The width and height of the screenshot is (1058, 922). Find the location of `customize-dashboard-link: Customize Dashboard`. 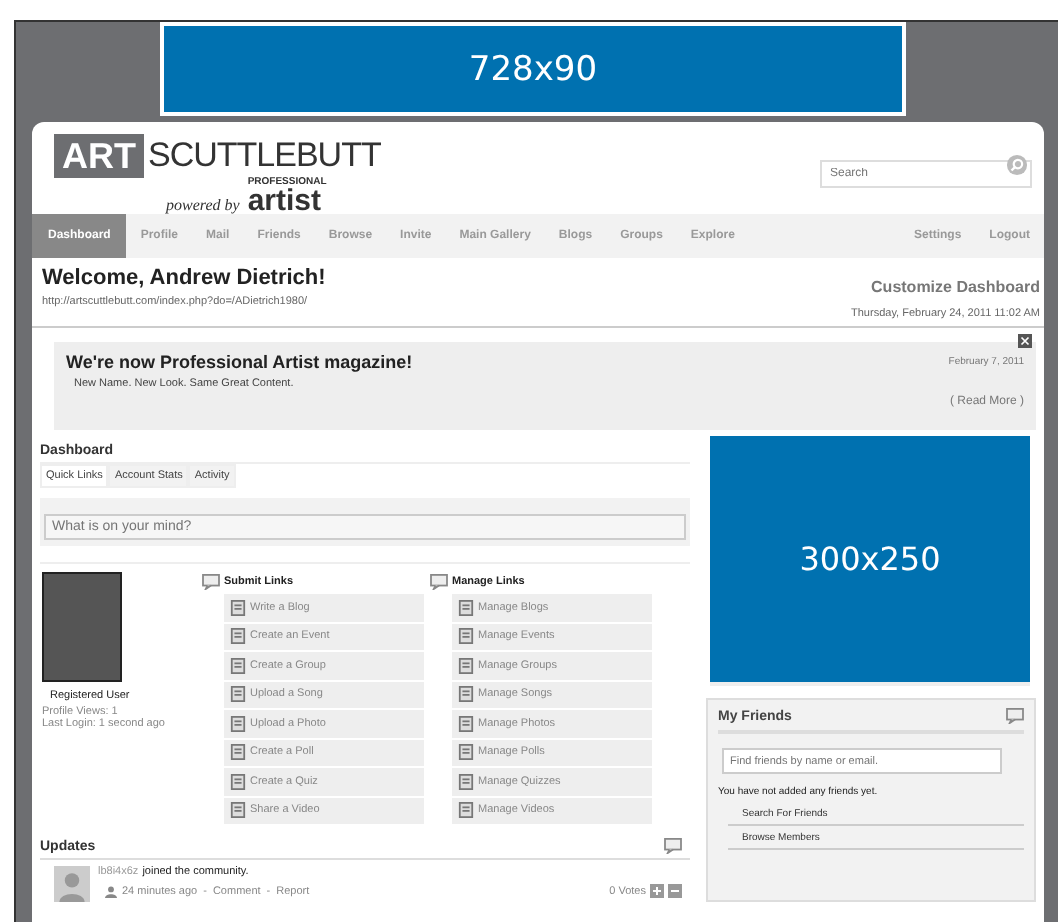

customize-dashboard-link: Customize Dashboard is located at coordinates (955, 287).